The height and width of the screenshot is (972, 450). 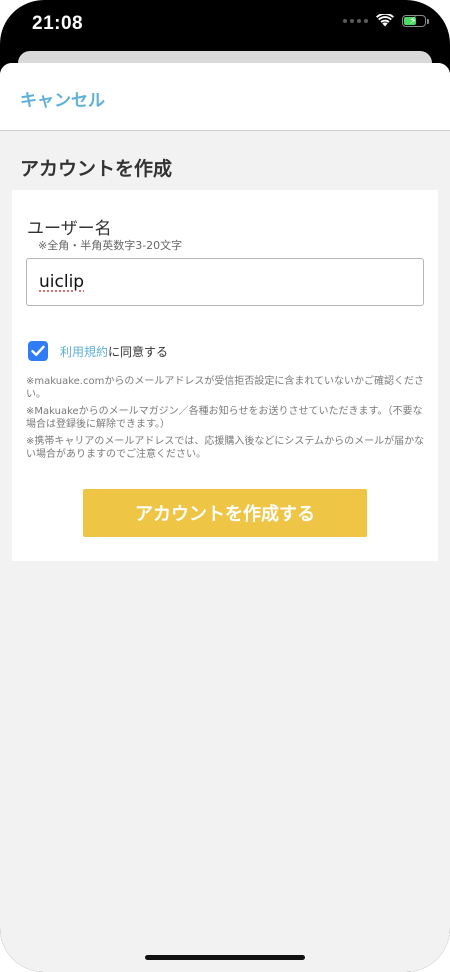 What do you see at coordinates (138, 351) in the screenshot?
I see `agree-suffix: に同意する` at bounding box center [138, 351].